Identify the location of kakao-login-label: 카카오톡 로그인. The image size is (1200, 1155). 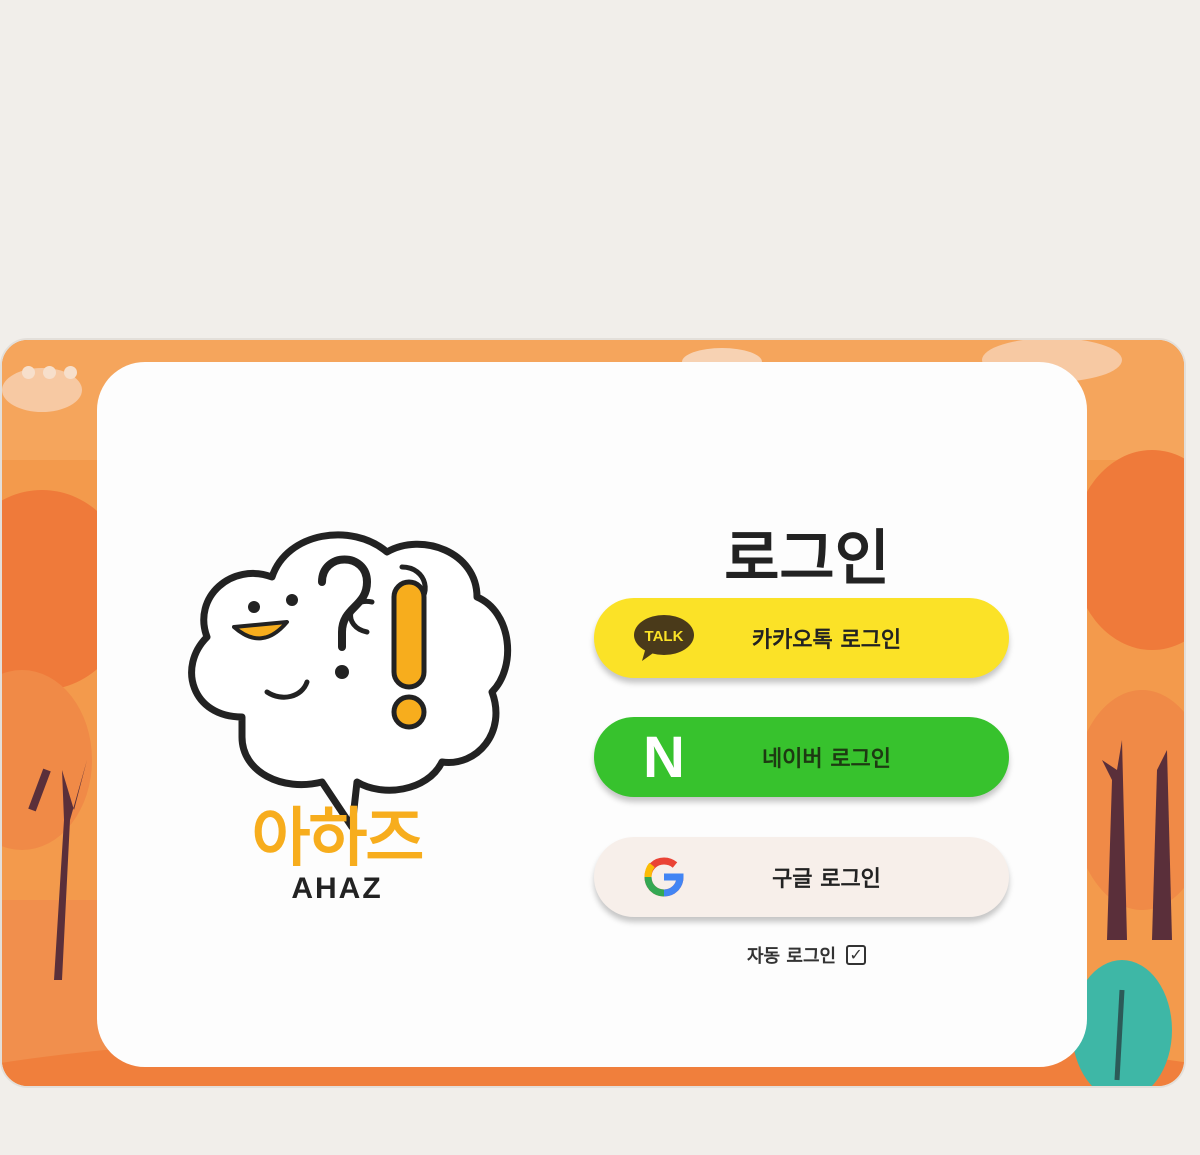
(826, 640).